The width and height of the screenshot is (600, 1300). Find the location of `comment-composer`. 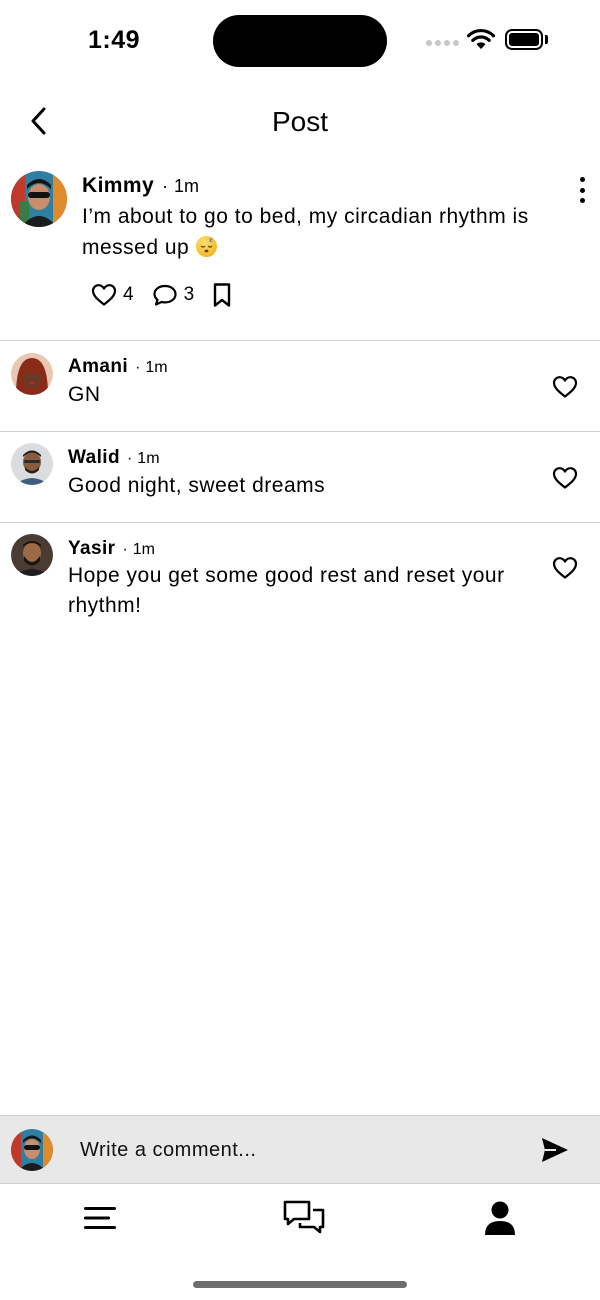

comment-composer is located at coordinates (300, 1149).